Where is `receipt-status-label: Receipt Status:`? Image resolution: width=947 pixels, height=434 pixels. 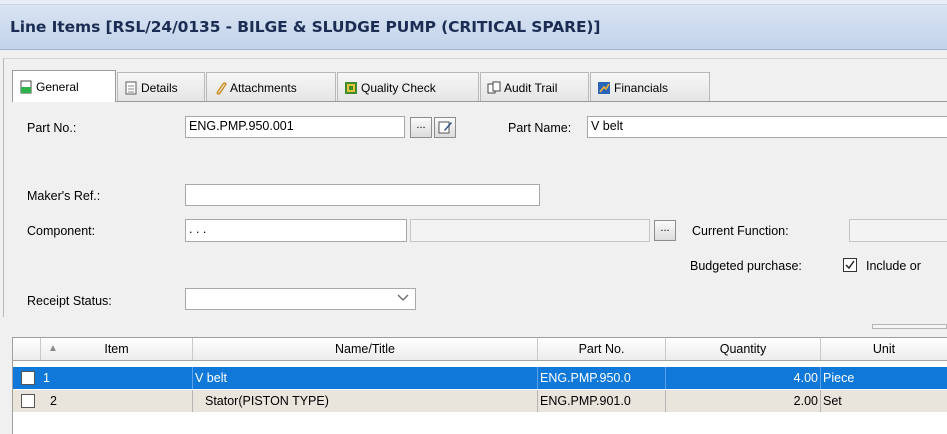
receipt-status-label: Receipt Status: is located at coordinates (69, 301).